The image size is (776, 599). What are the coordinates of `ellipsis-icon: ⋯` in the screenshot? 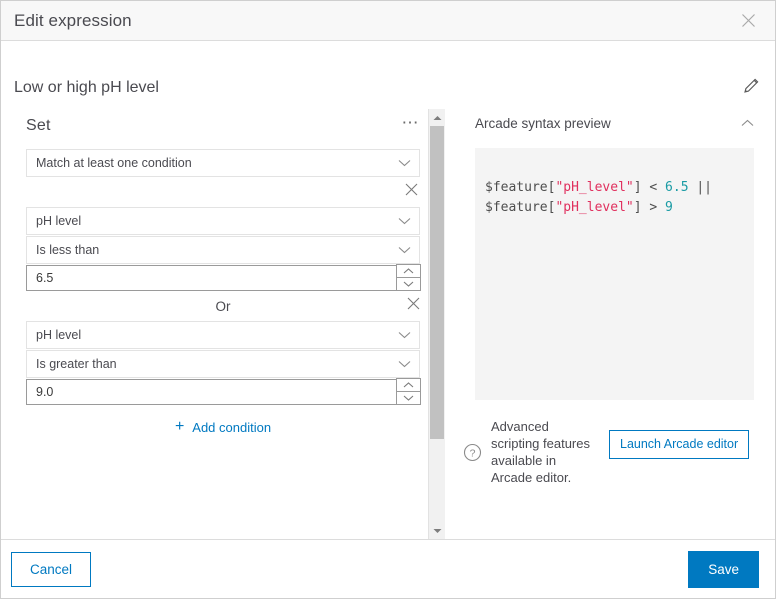 It's located at (411, 124).